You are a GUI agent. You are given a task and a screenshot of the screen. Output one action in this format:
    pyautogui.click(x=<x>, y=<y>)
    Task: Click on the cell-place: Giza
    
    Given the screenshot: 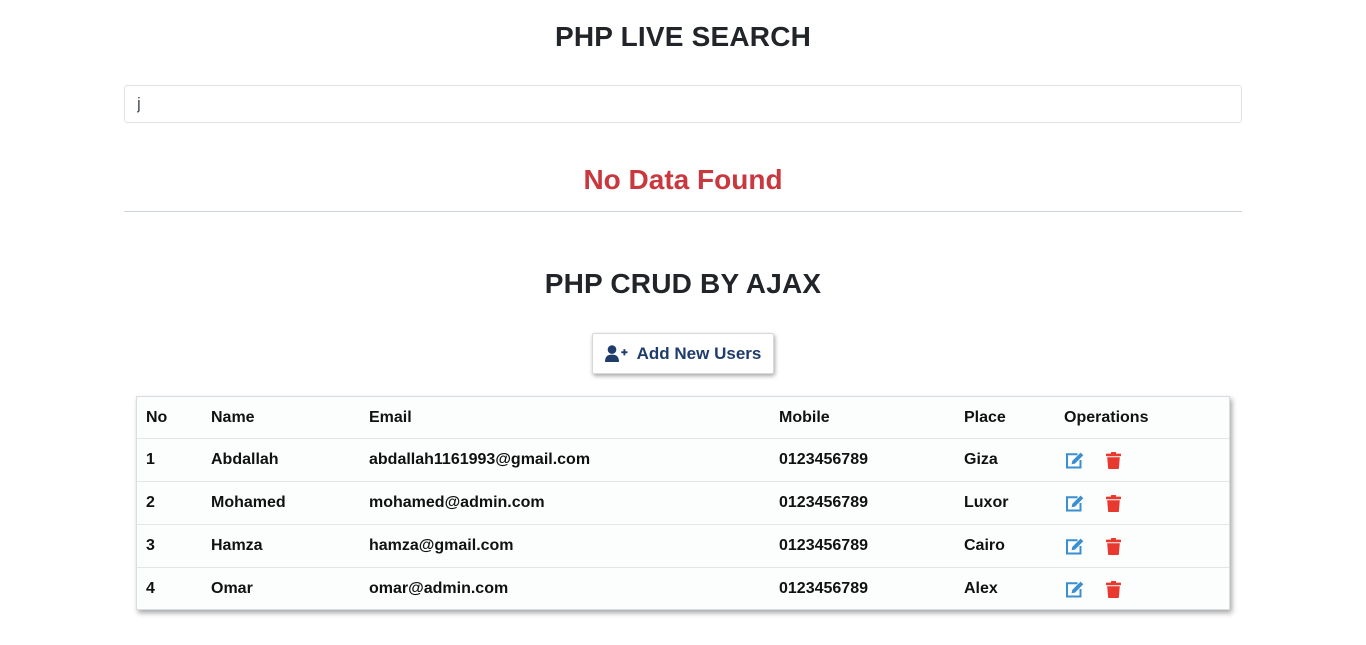 What is the action you would take?
    pyautogui.click(x=1005, y=460)
    